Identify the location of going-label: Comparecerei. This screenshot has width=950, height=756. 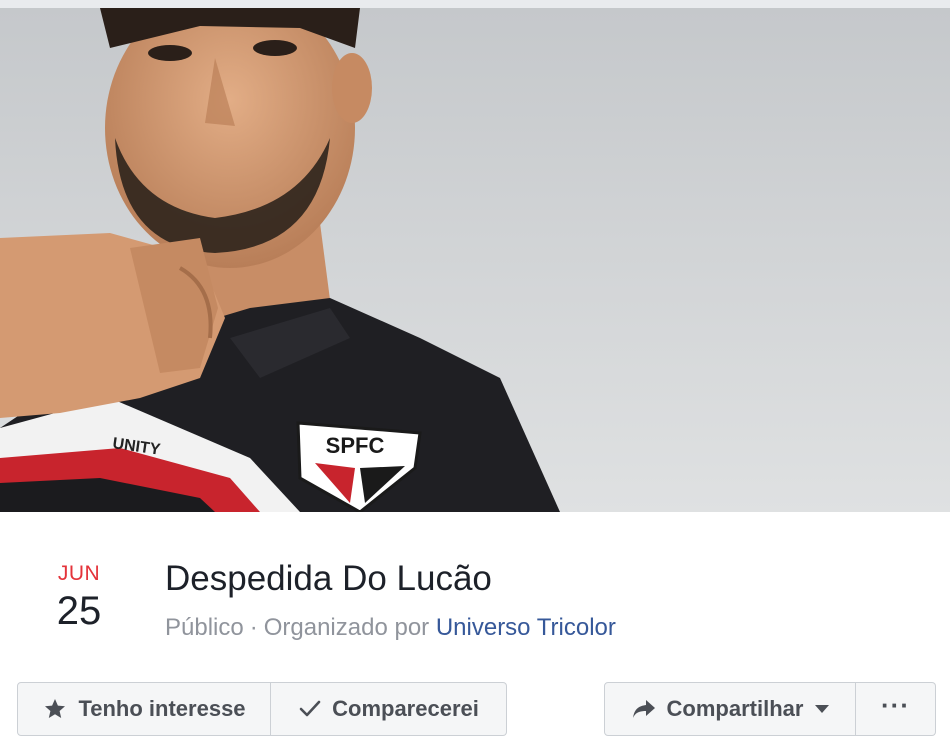
(405, 708).